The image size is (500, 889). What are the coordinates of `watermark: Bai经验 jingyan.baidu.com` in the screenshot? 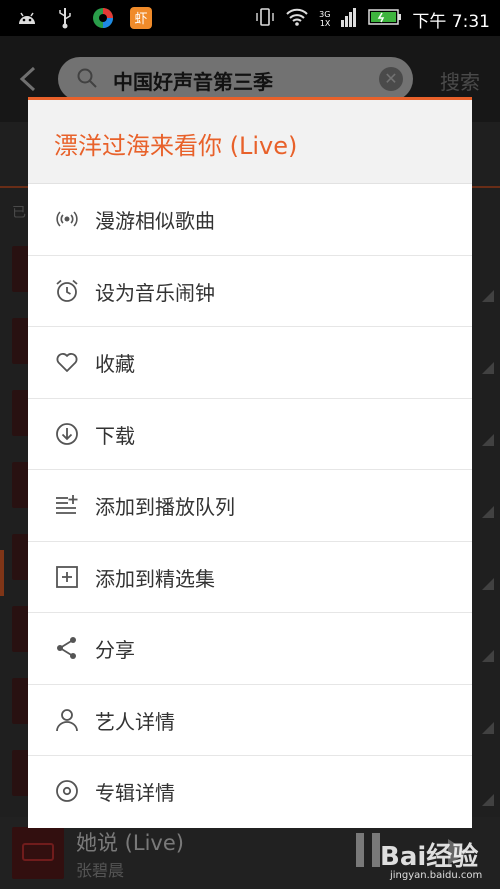 It's located at (426, 859).